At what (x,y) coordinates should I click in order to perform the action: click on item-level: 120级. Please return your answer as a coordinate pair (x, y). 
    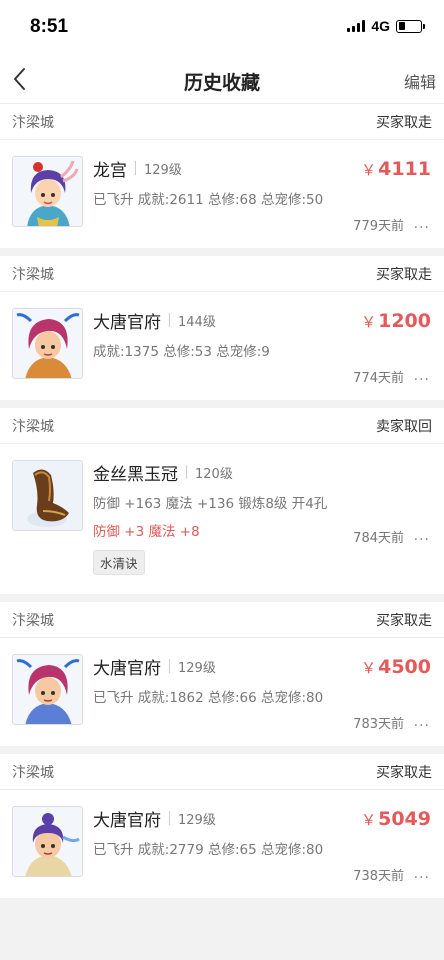
    Looking at the image, I should click on (214, 474).